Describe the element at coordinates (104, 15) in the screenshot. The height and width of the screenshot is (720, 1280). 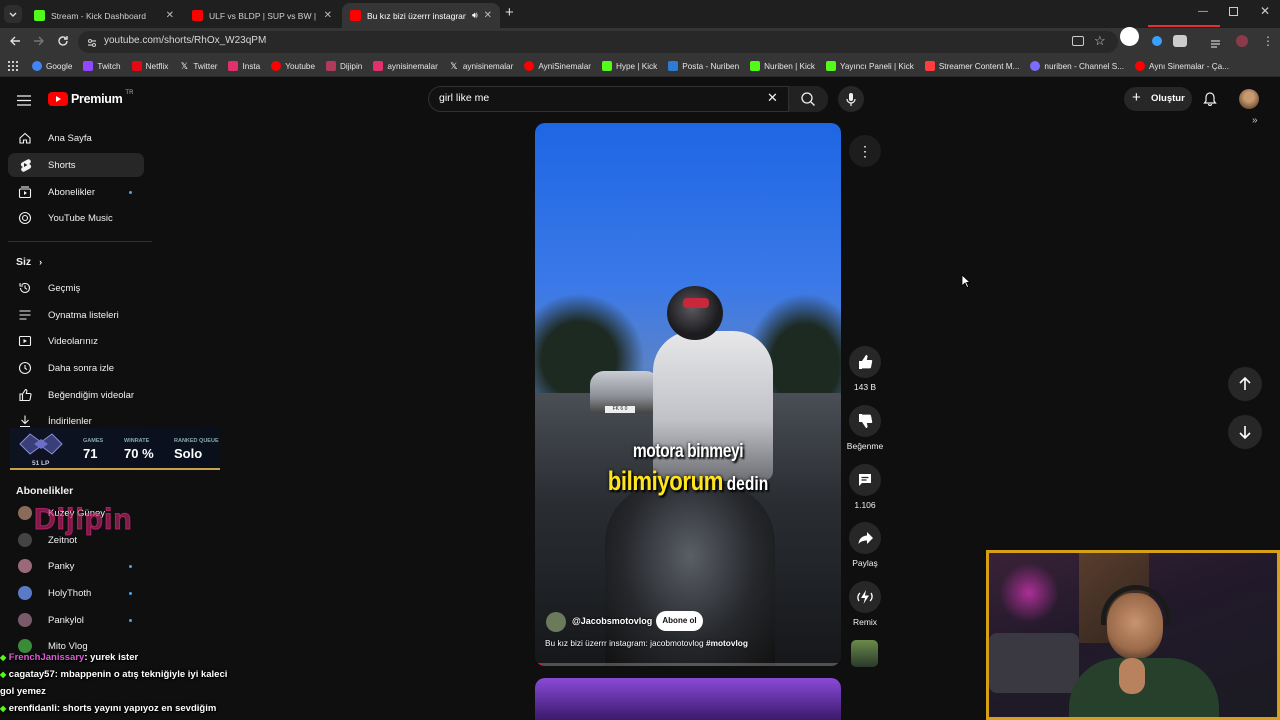
I see `browser-tab: Stream - Kick Dashboard ✕` at that location.